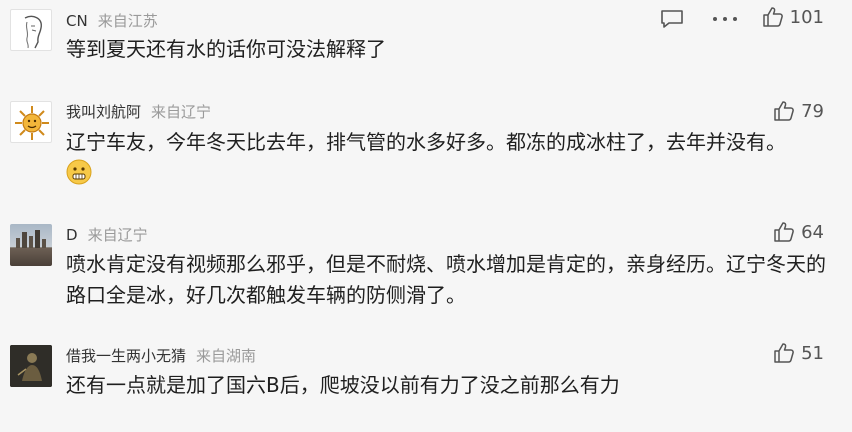 The height and width of the screenshot is (432, 852). I want to click on comment-meta: 借我一生两小无猜 来自湖南, so click(161, 355).